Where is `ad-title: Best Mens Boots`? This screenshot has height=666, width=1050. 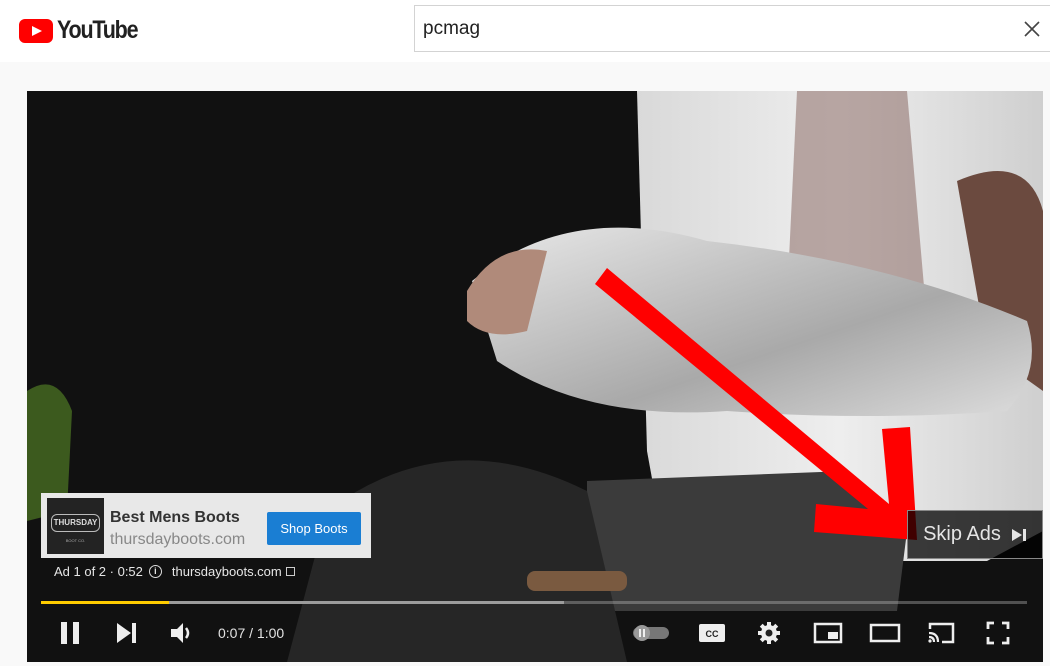 ad-title: Best Mens Boots is located at coordinates (175, 517).